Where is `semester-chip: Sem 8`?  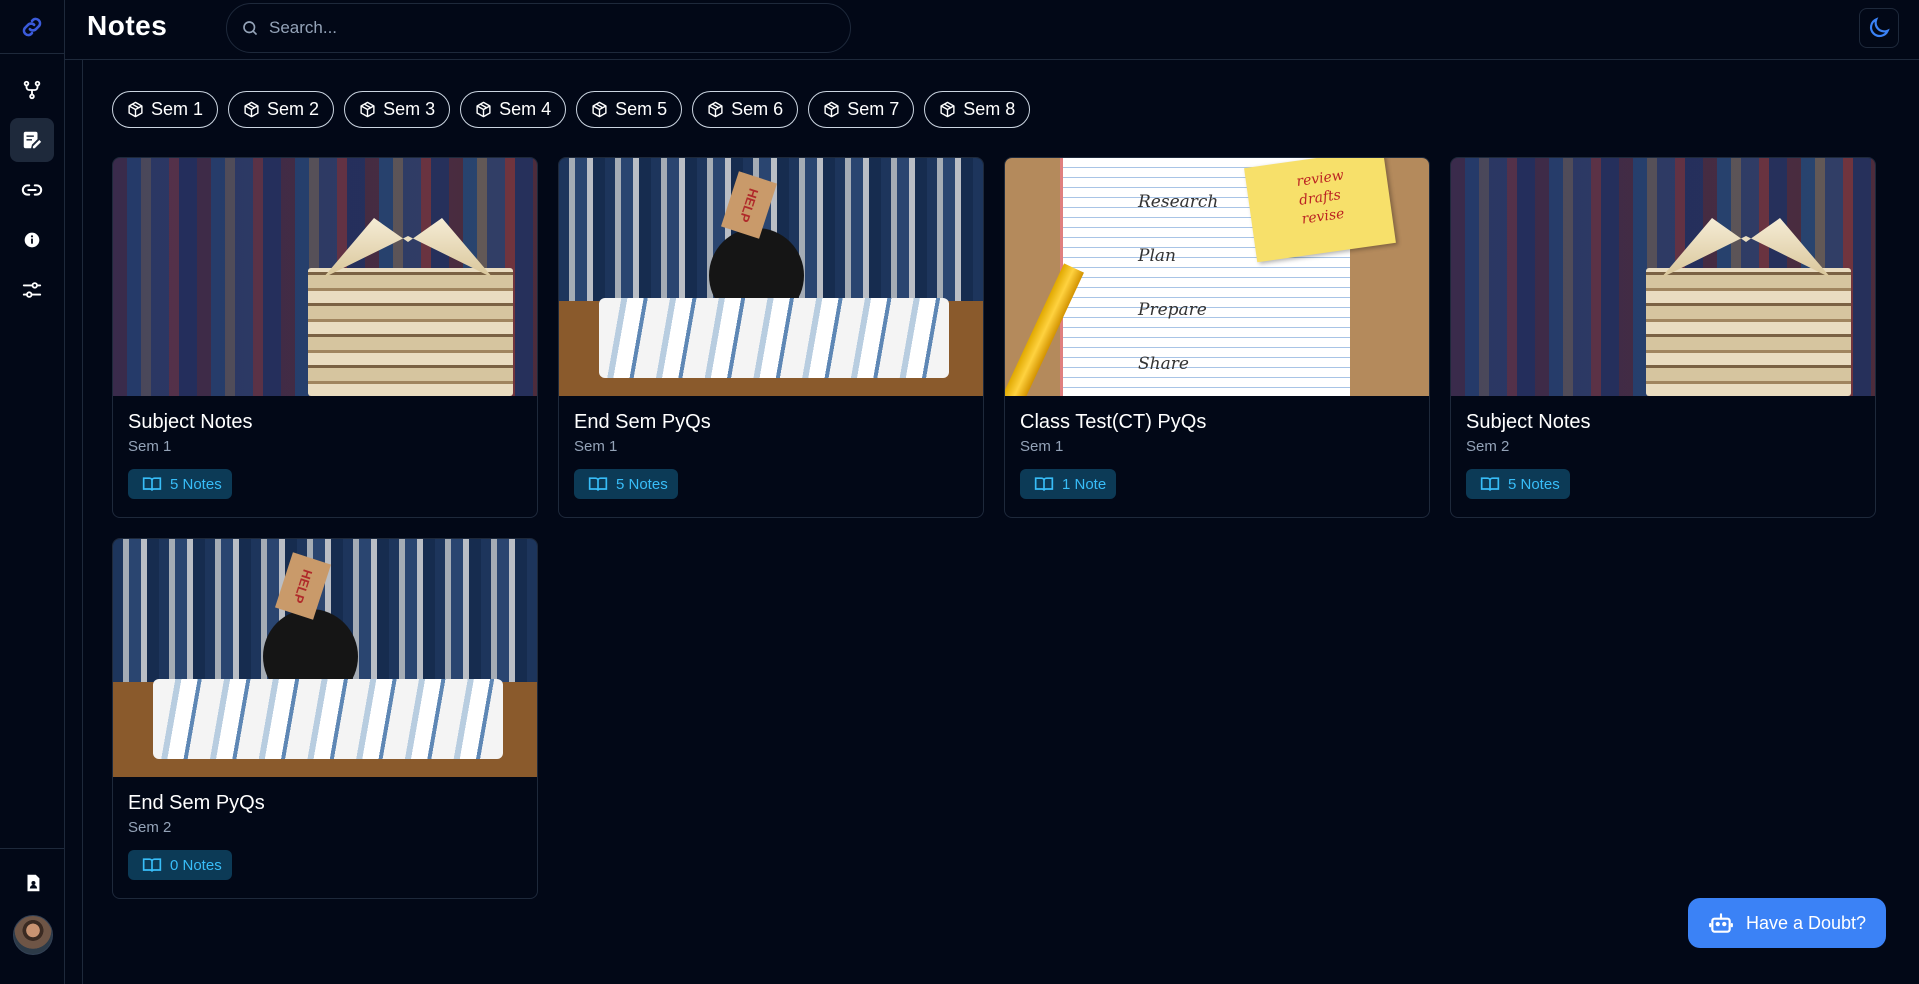
semester-chip: Sem 8 is located at coordinates (977, 109).